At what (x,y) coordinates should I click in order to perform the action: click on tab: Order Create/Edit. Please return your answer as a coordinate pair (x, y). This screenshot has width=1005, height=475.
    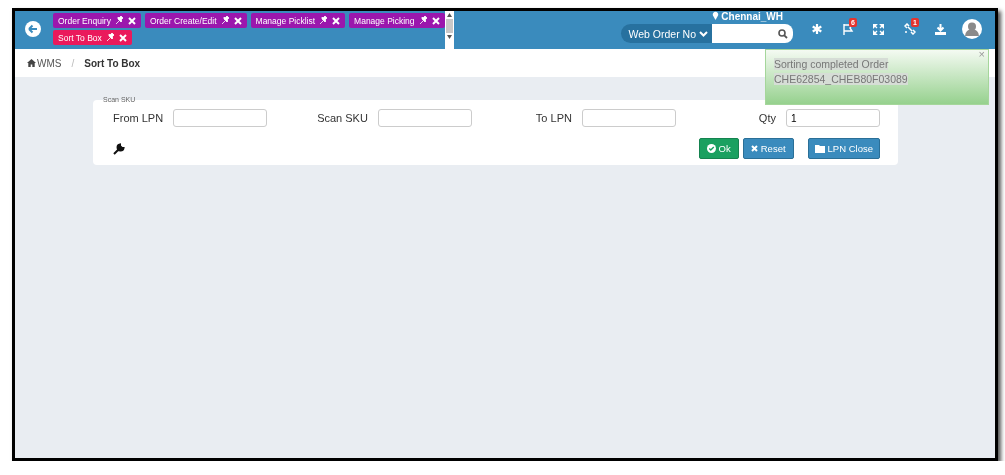
    Looking at the image, I should click on (195, 20).